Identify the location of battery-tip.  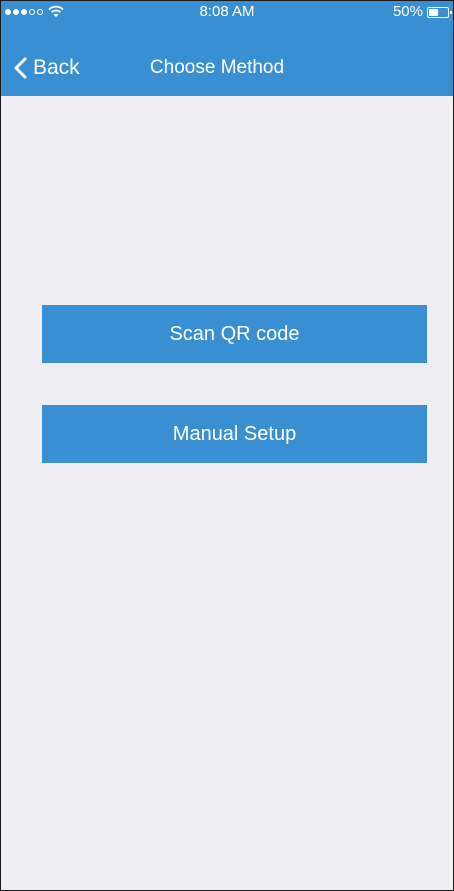
(451, 12).